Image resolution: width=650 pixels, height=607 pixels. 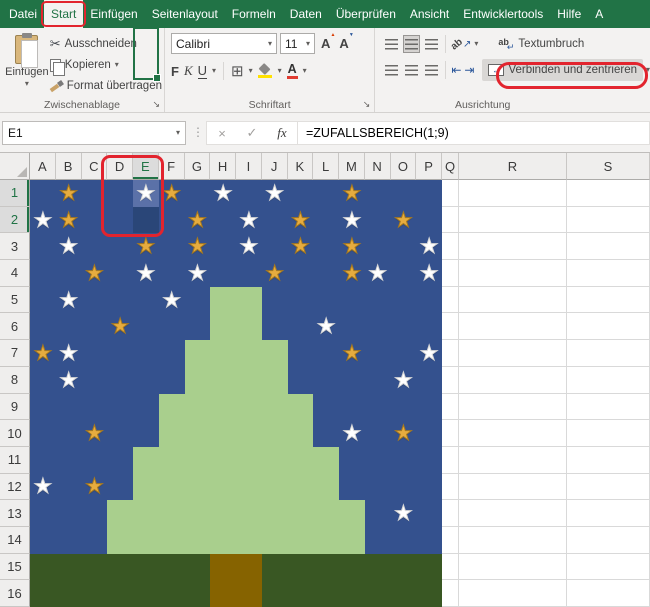 What do you see at coordinates (197, 487) in the screenshot?
I see `cell-G12` at bounding box center [197, 487].